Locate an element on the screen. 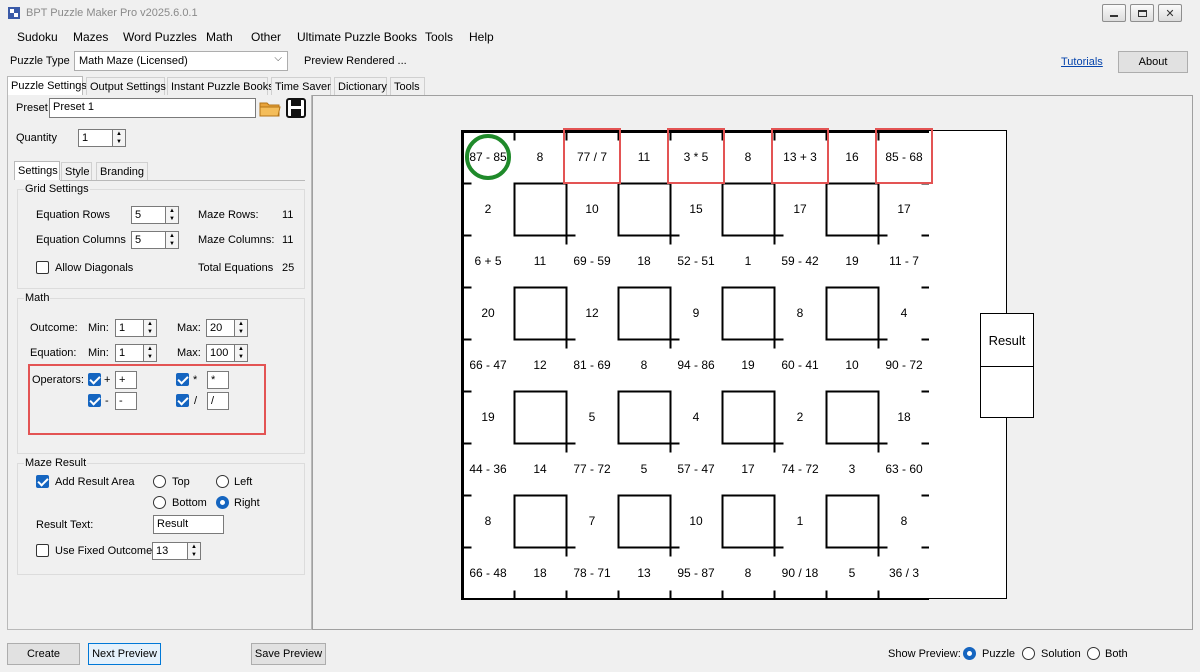 The image size is (1200, 672). fixed-outcome-field: 13 is located at coordinates (170, 551).